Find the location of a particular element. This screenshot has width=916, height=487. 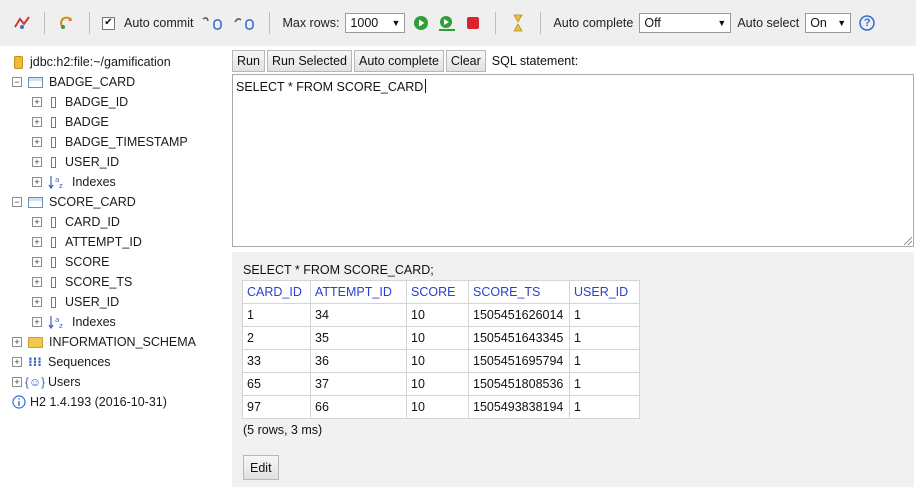

resize-grip-icon is located at coordinates (908, 241).